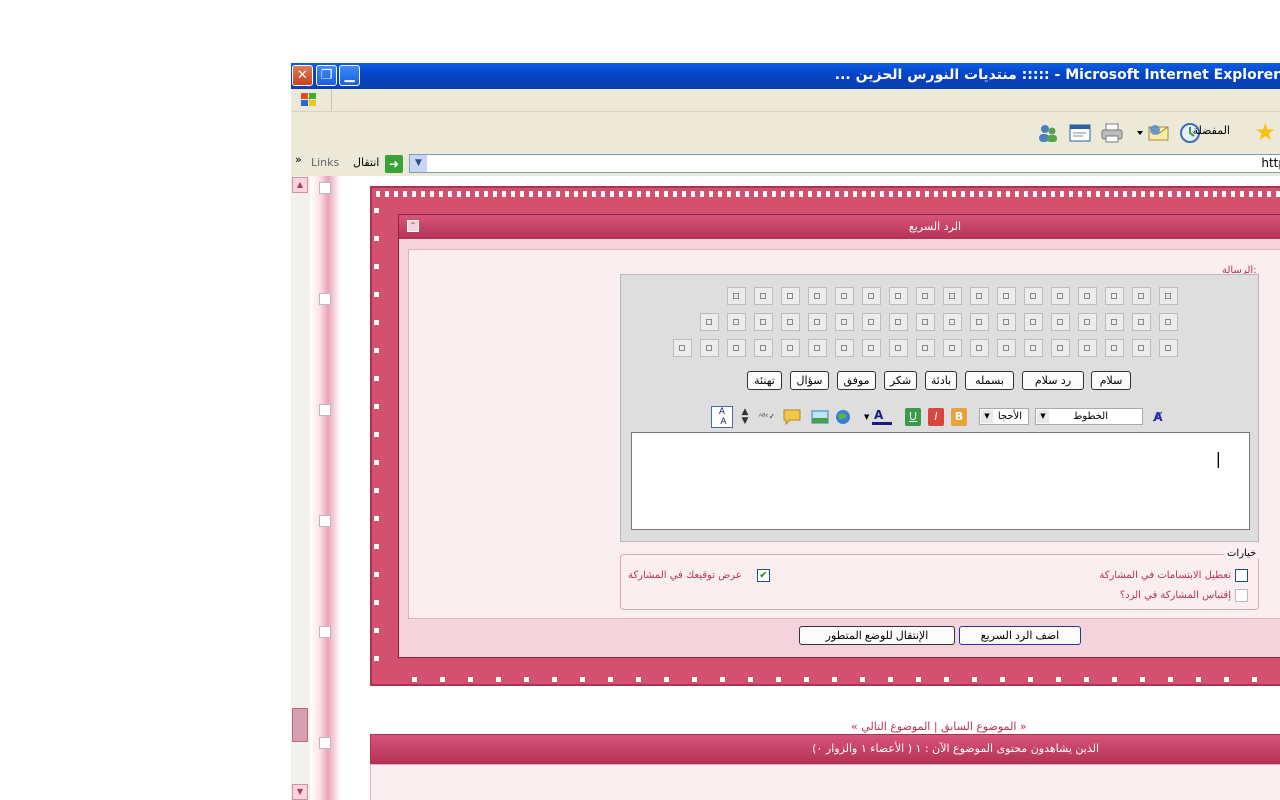 This screenshot has width=1280, height=800. What do you see at coordinates (300, 185) in the screenshot?
I see `scroll-up-icon: ▲` at bounding box center [300, 185].